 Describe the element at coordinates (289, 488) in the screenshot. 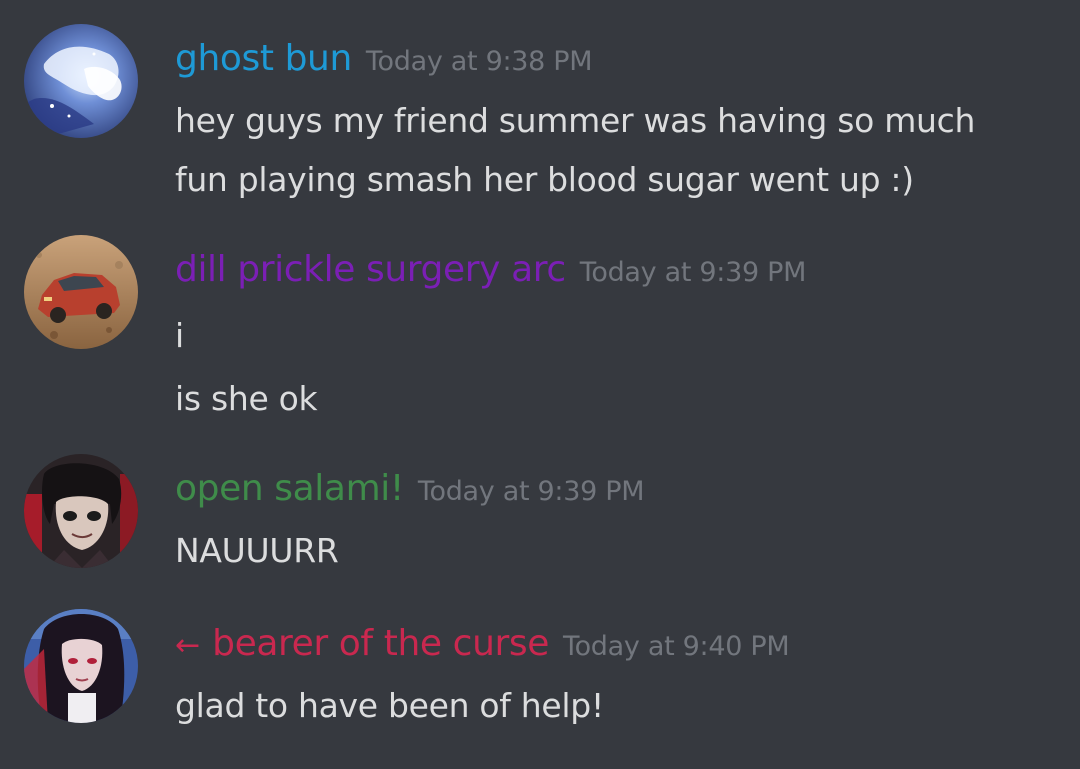

I see `username: open salami!` at that location.